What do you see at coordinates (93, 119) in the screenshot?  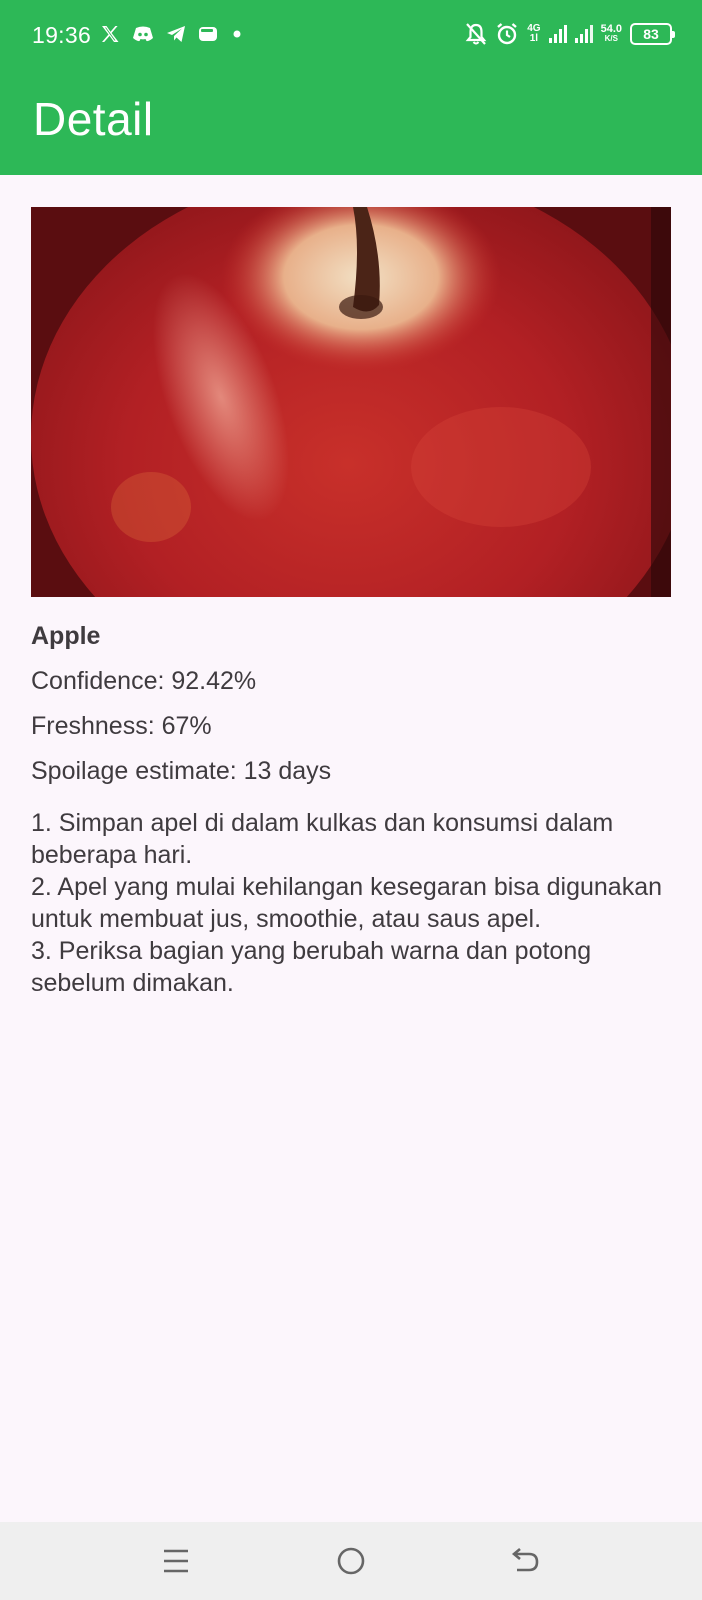 I see `page-title: Detail` at bounding box center [93, 119].